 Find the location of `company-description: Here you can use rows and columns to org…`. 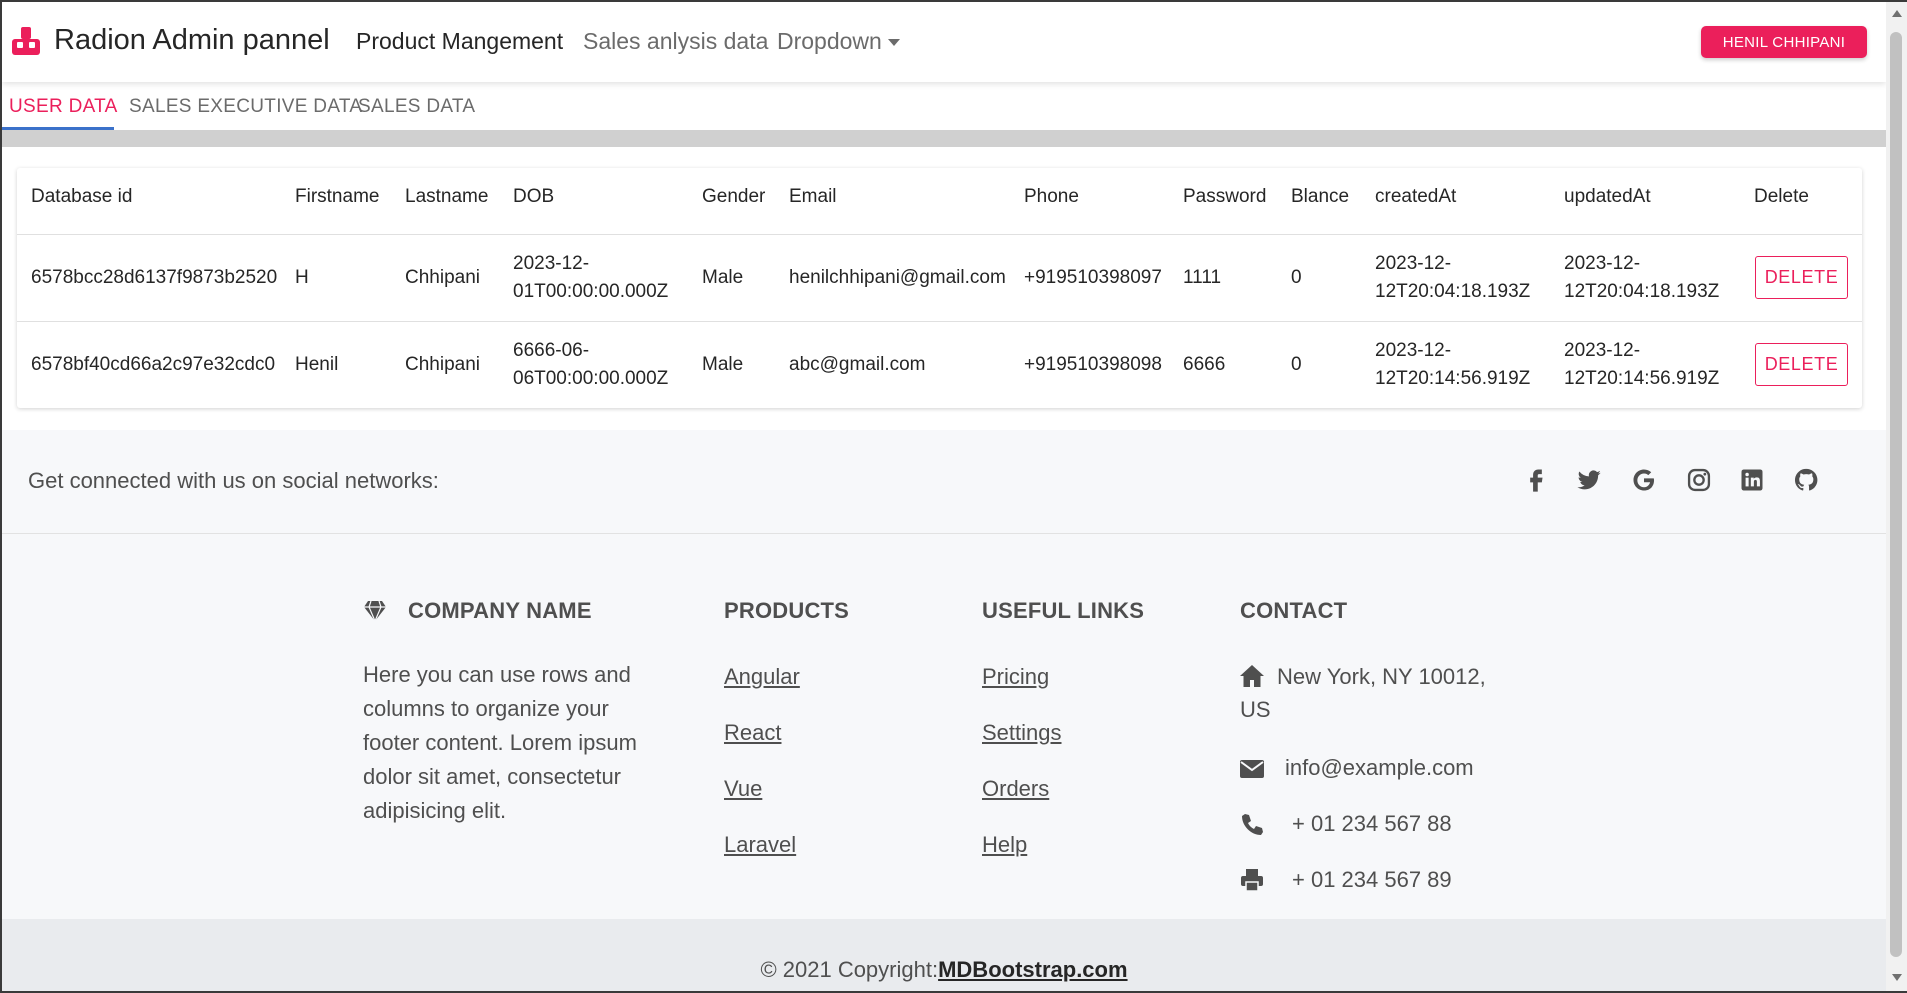

company-description: Here you can use rows and columns to org… is located at coordinates (500, 742).